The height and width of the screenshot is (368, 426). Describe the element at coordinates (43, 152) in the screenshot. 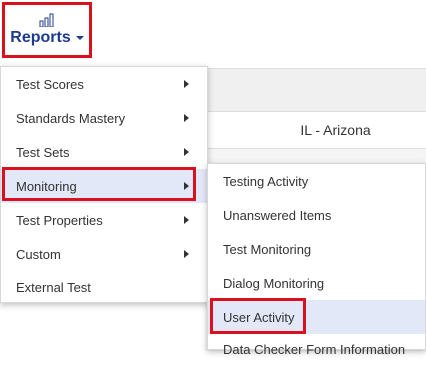

I see `menu-item-label: Test Sets` at that location.